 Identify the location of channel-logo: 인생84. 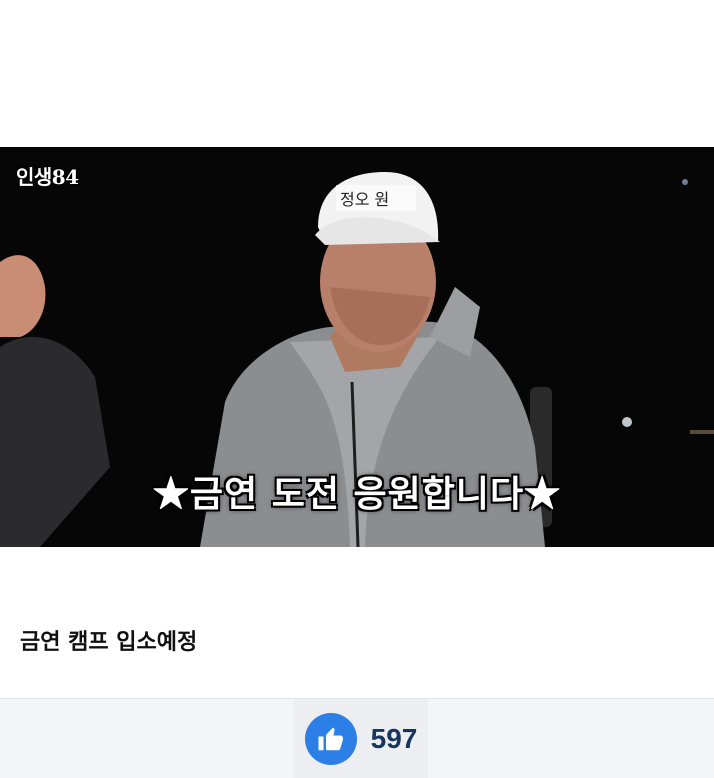
(47, 177).